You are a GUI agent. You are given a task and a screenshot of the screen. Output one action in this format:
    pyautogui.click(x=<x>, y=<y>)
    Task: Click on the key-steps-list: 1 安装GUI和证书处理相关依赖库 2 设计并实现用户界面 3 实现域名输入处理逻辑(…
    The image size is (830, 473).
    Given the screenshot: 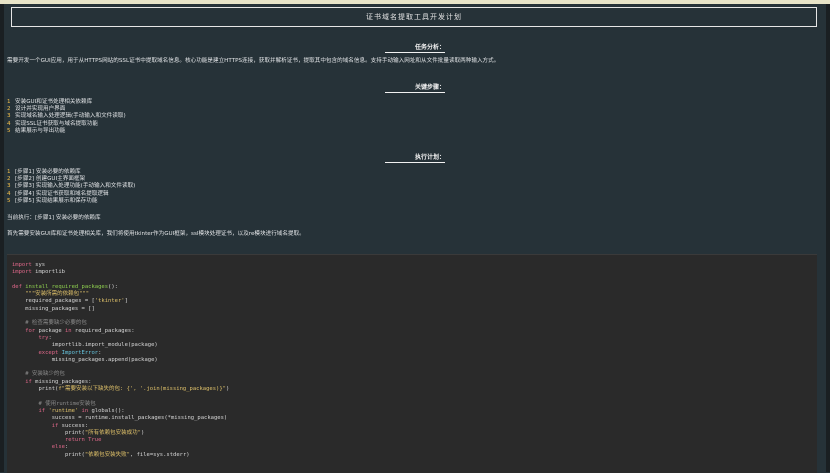 What is the action you would take?
    pyautogui.click(x=66, y=117)
    